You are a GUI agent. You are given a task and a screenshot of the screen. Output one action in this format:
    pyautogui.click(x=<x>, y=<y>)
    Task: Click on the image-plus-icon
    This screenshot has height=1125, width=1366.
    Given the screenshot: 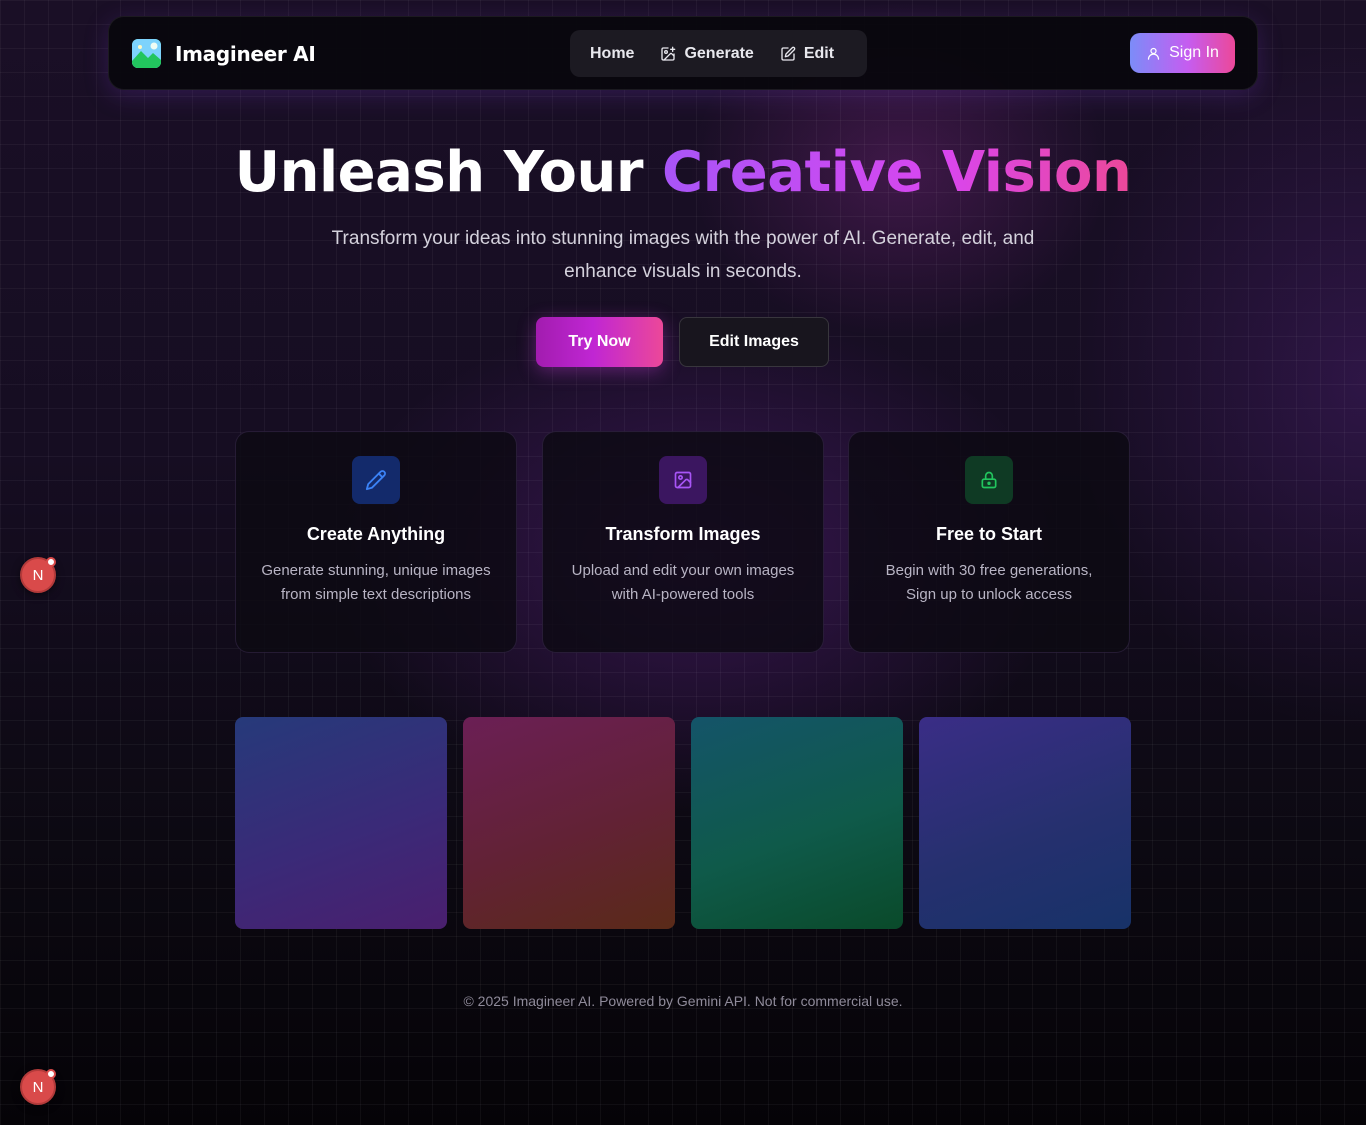 What is the action you would take?
    pyautogui.click(x=668, y=53)
    